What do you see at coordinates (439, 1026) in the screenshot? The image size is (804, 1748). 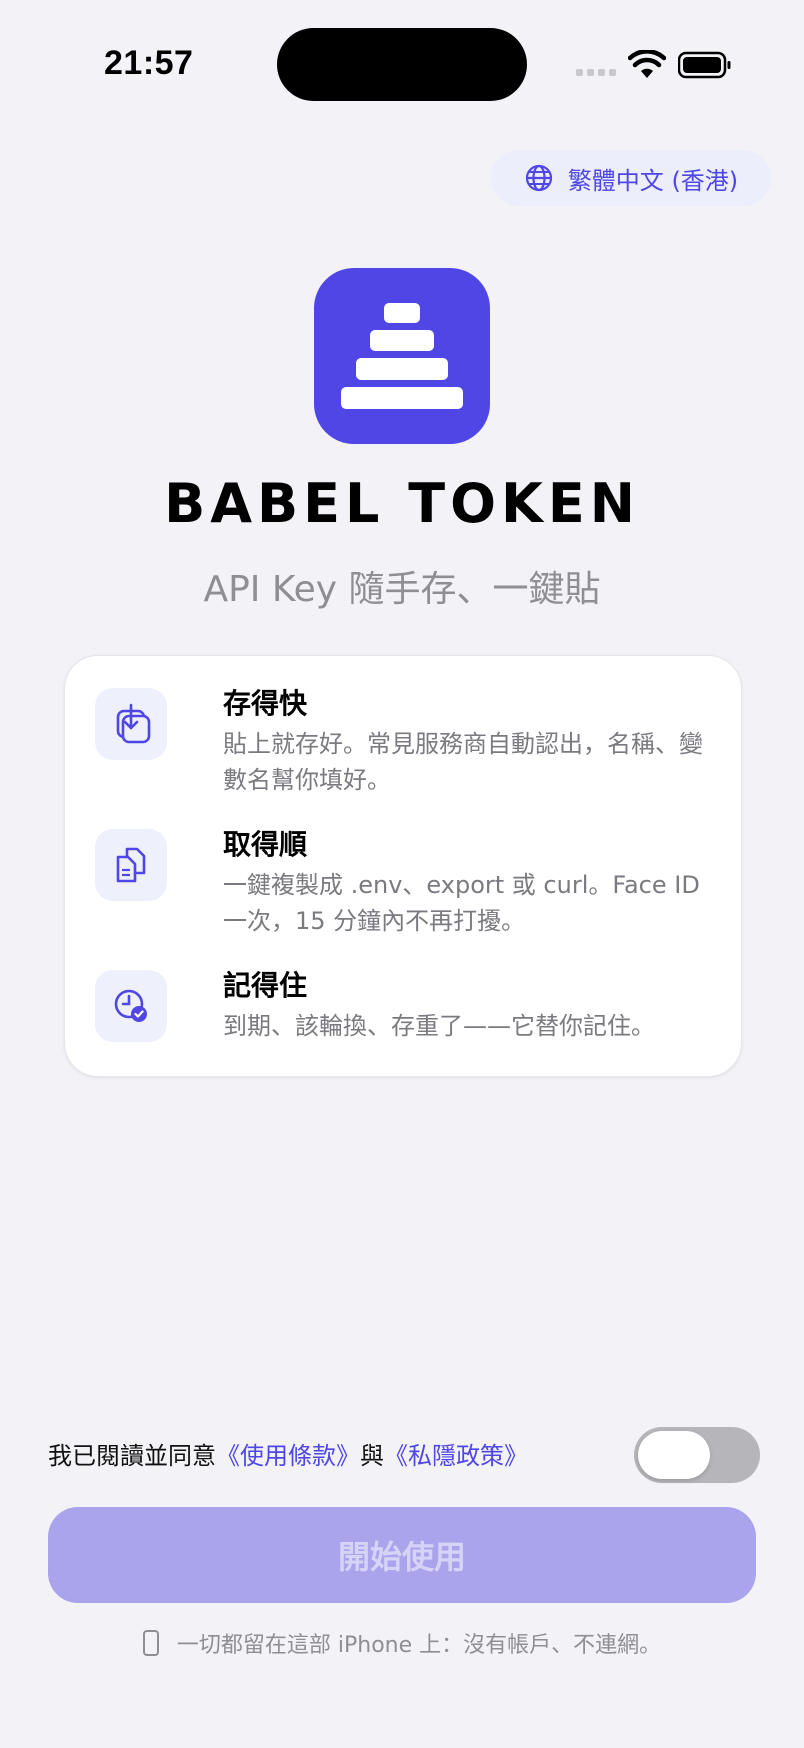 I see `feature-description: 到期、該輪換、存重了——它替你記住。` at bounding box center [439, 1026].